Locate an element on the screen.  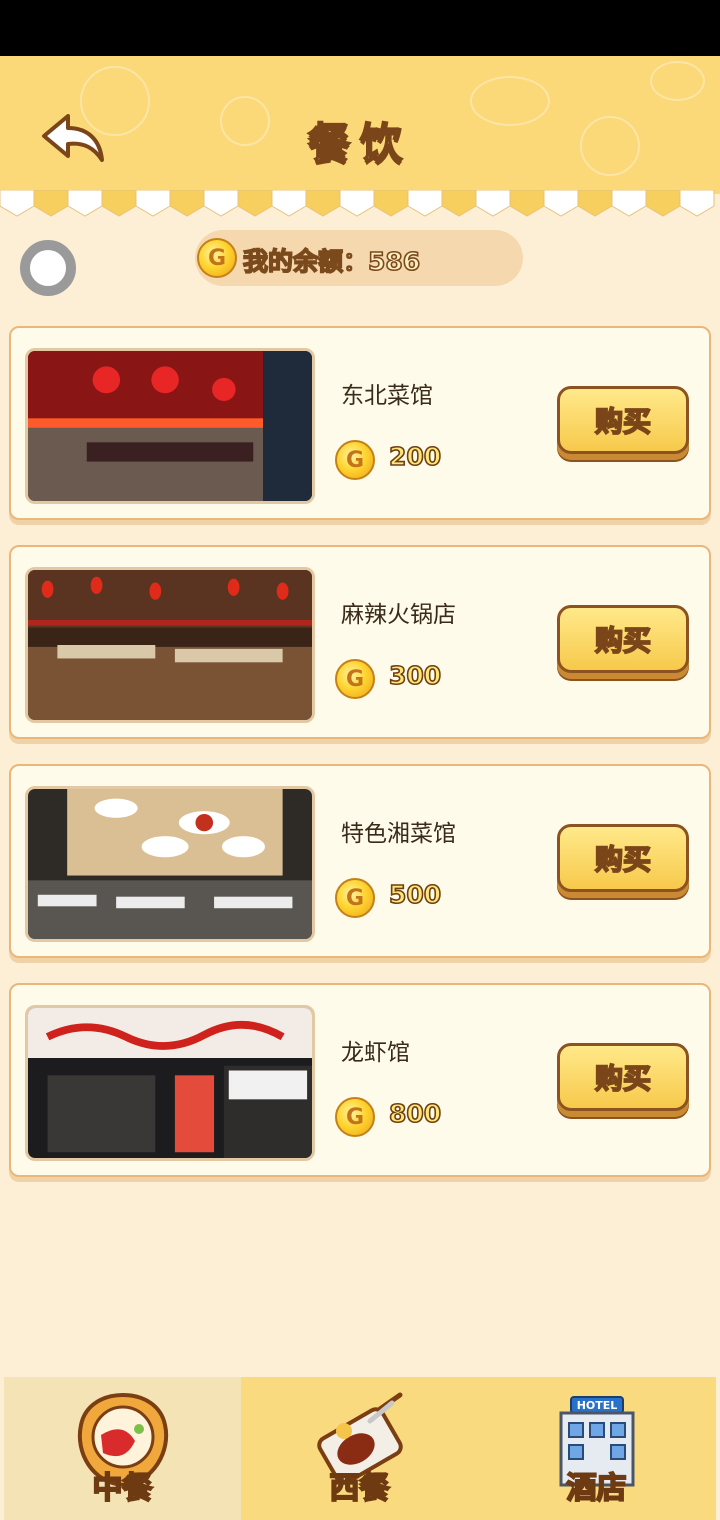
tab-label: 西餐 is located at coordinates (360, 1488).